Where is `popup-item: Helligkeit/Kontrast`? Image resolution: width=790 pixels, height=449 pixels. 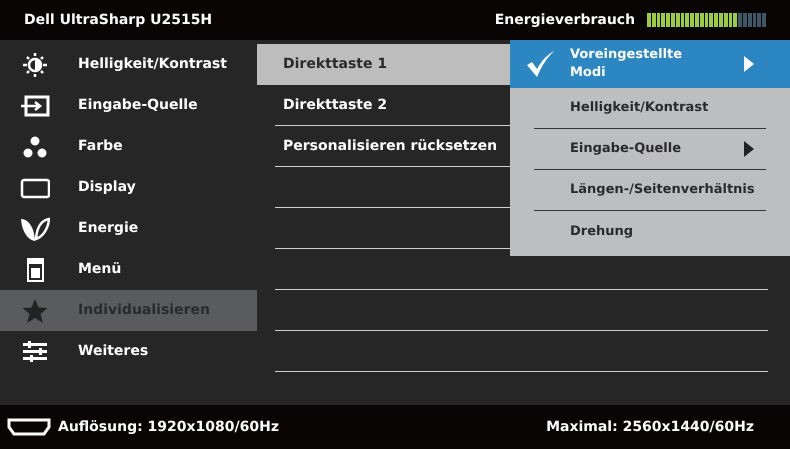
popup-item: Helligkeit/Kontrast is located at coordinates (650, 108).